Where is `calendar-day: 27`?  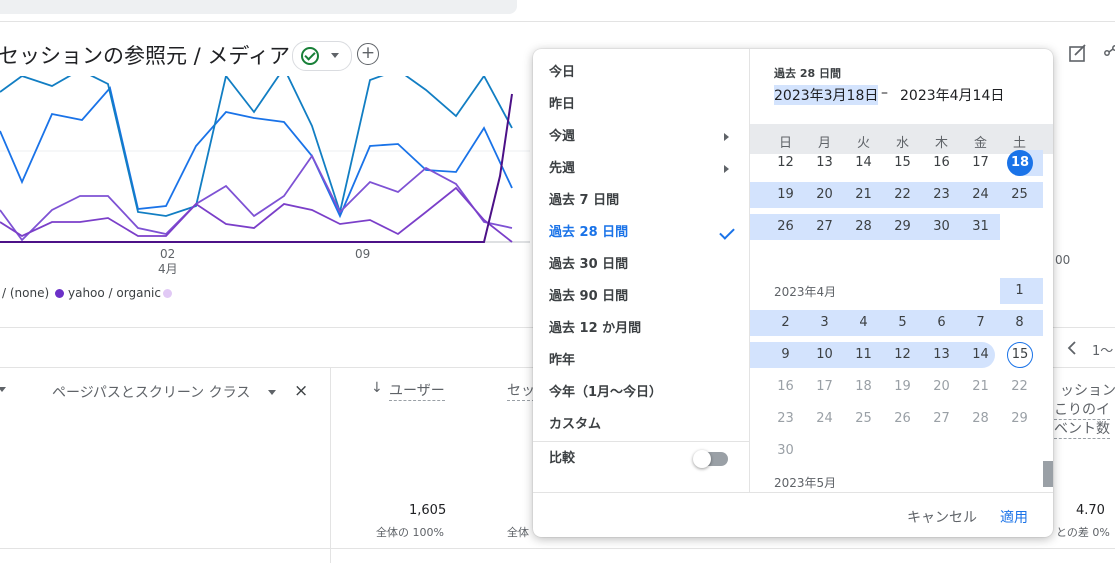
calendar-day: 27 is located at coordinates (824, 227).